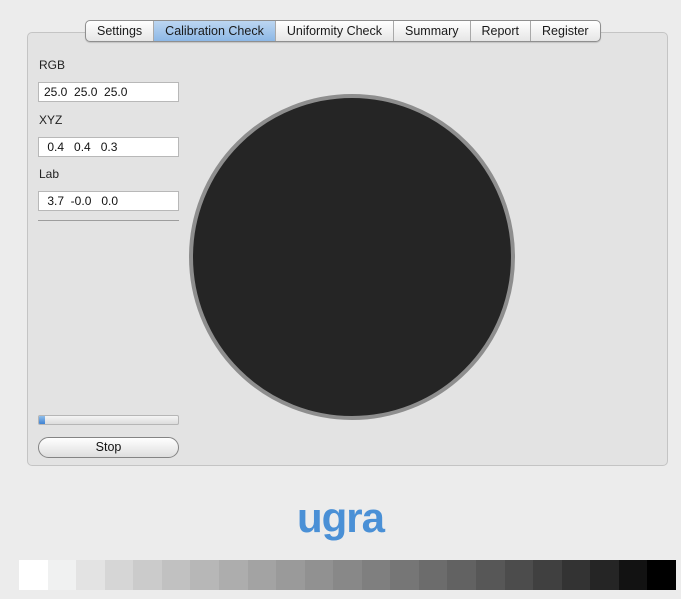 The image size is (681, 599). What do you see at coordinates (108, 147) in the screenshot?
I see `xyz-field: 0.4 0.4 0.3` at bounding box center [108, 147].